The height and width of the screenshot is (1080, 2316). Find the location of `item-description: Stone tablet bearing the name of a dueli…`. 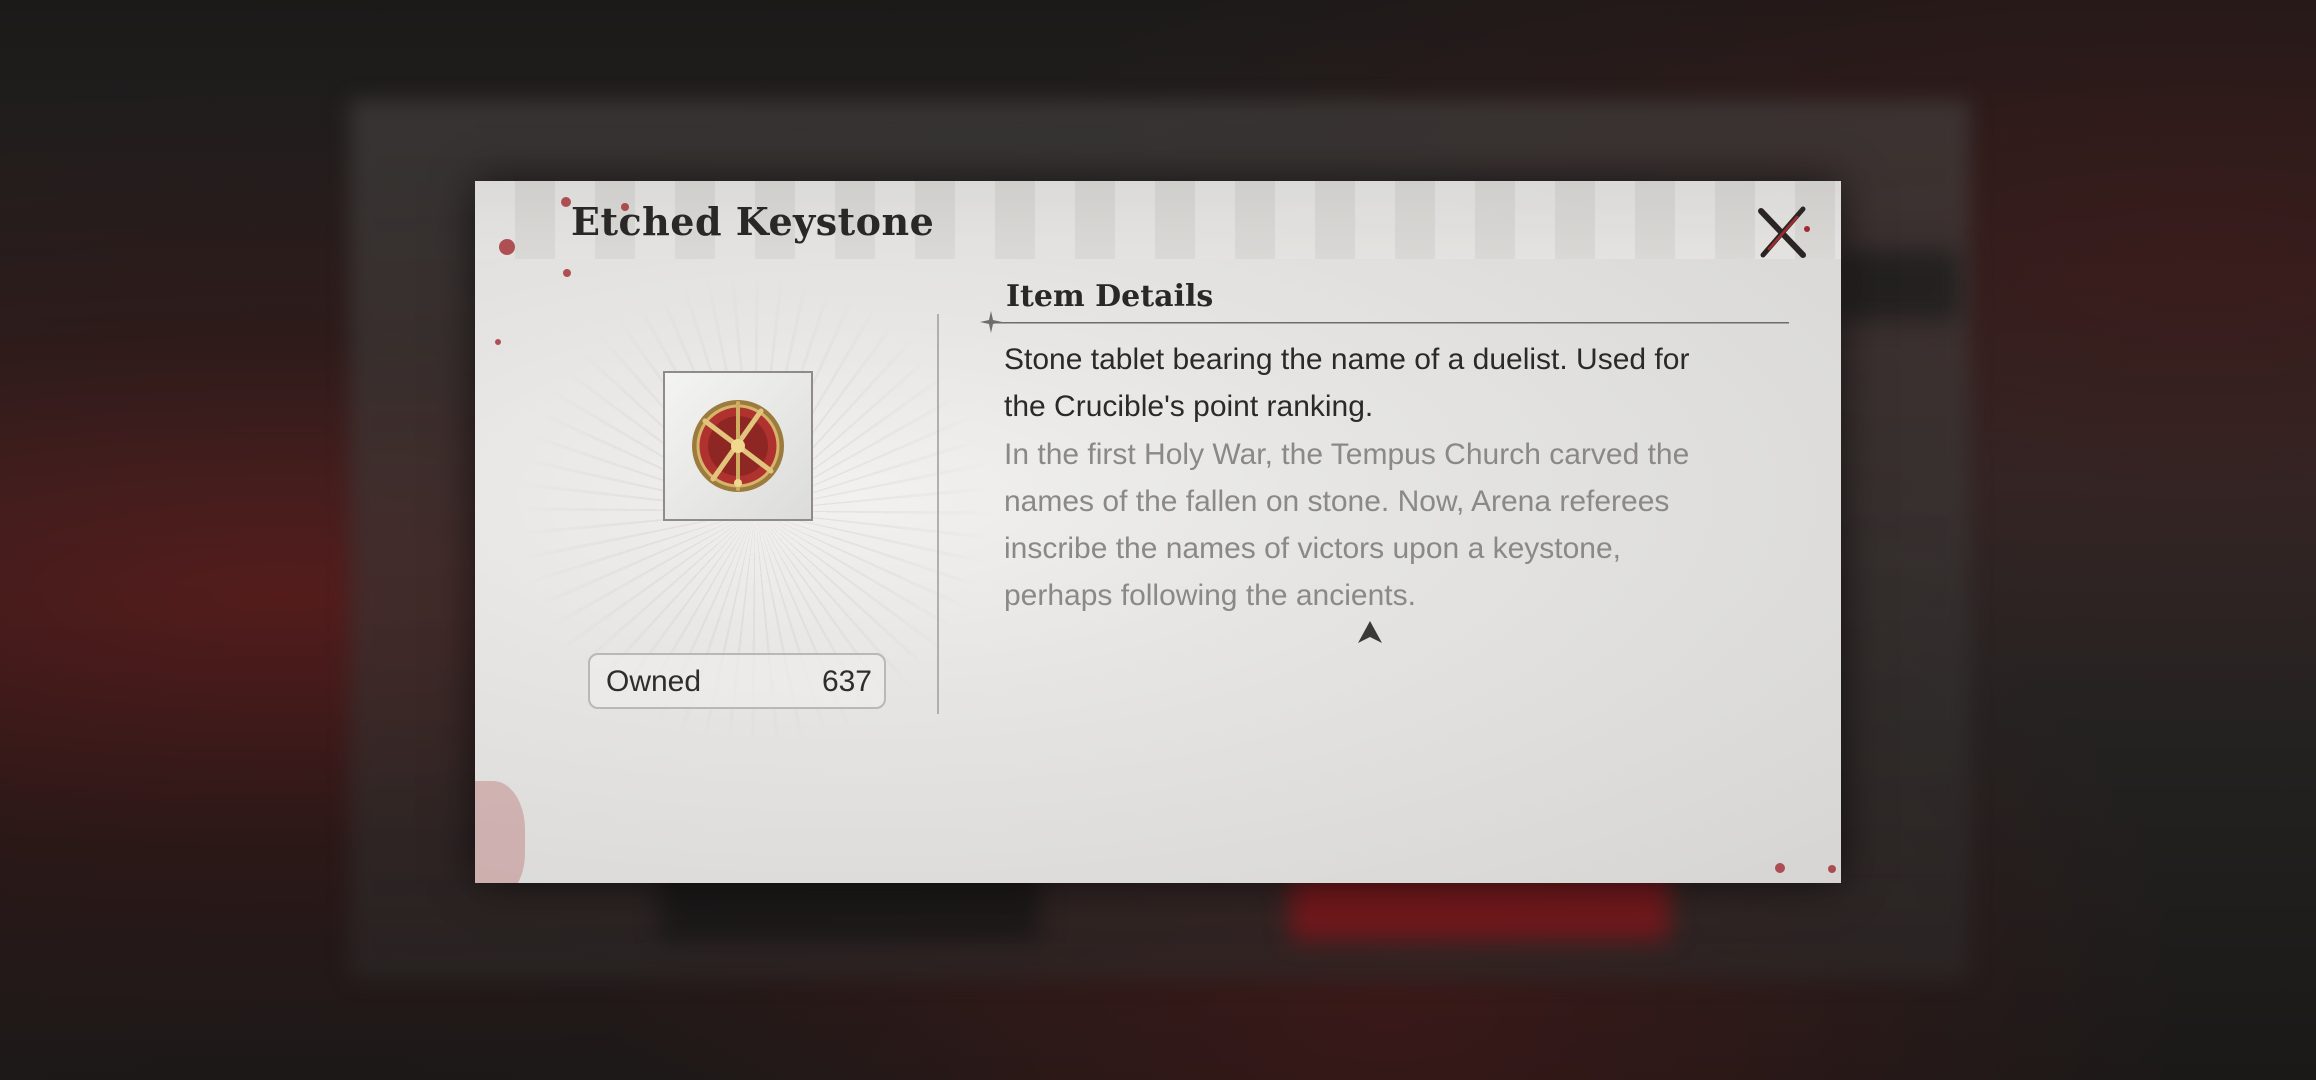

item-description: Stone tablet bearing the name of a dueli… is located at coordinates (1347, 383).